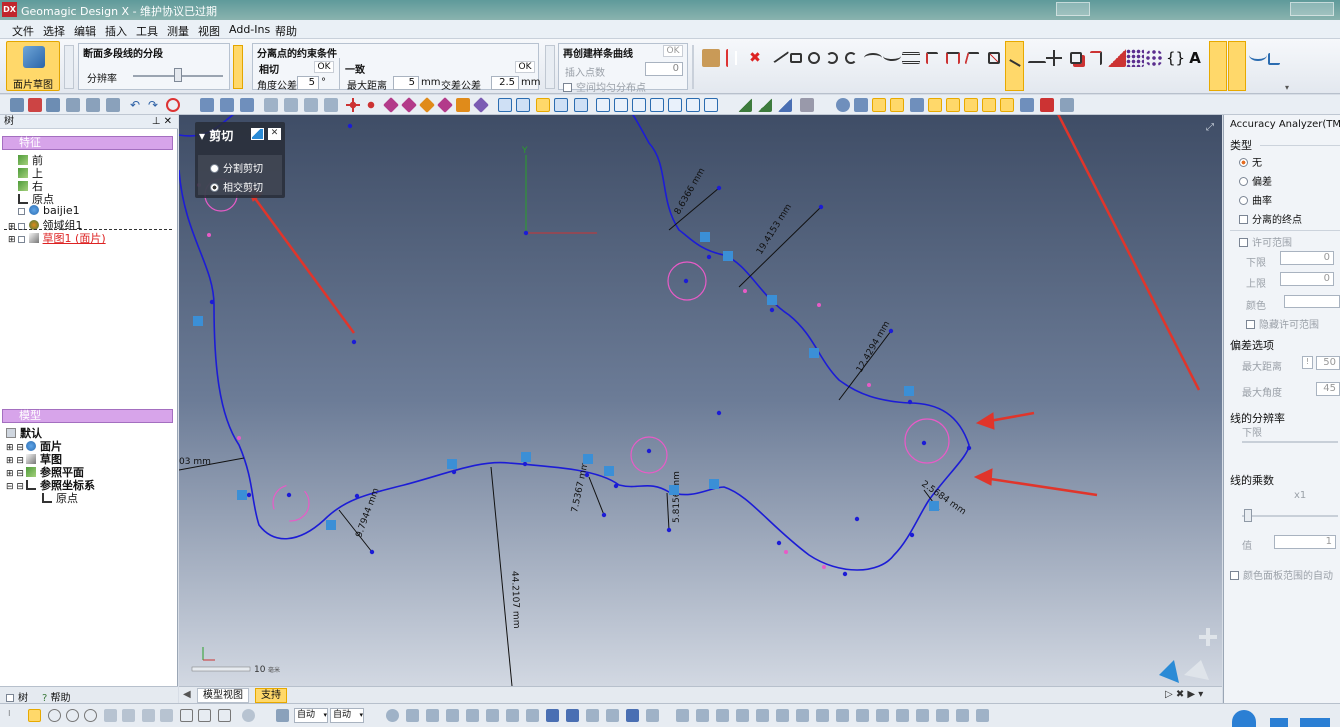 The width and height of the screenshot is (1340, 727). I want to click on tree-item-baijie1: baijie1, so click(49, 210).